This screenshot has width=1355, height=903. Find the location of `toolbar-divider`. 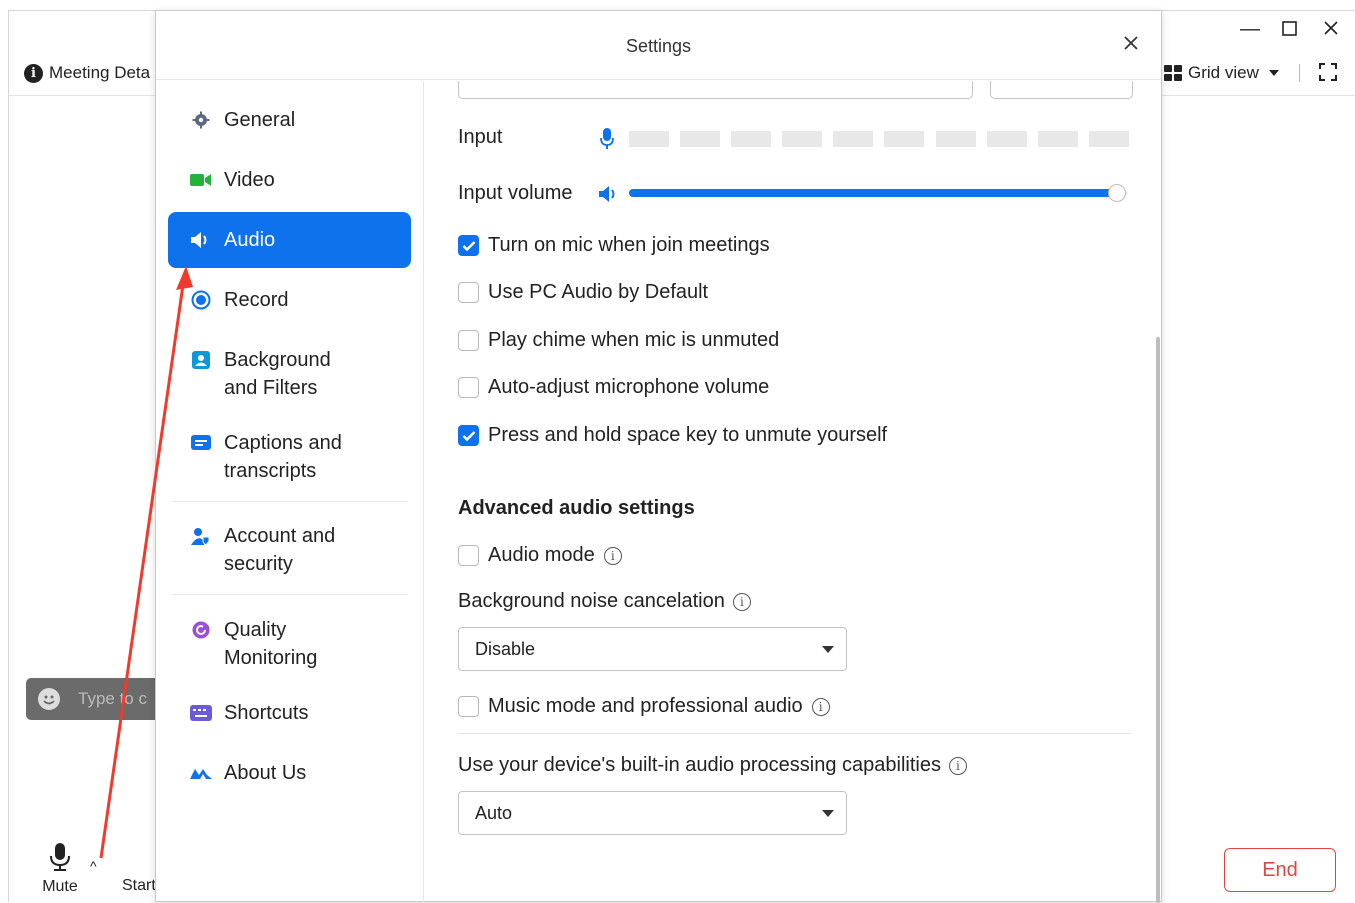

toolbar-divider is located at coordinates (1299, 73).